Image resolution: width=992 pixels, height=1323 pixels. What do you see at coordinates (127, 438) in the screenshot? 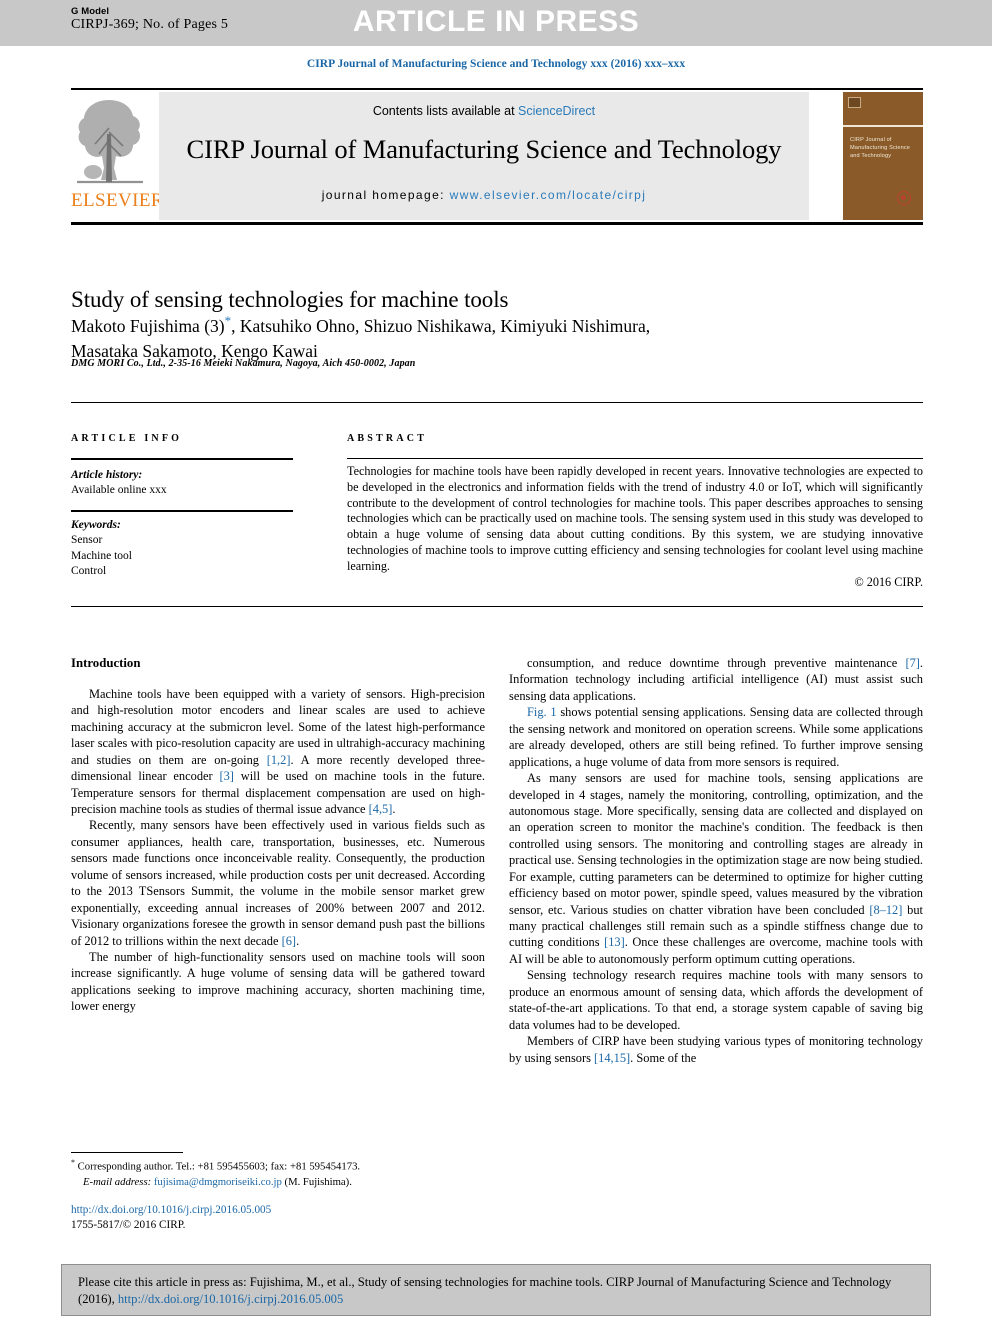
I see `article-info-heading: ARTICLE INFO` at bounding box center [127, 438].